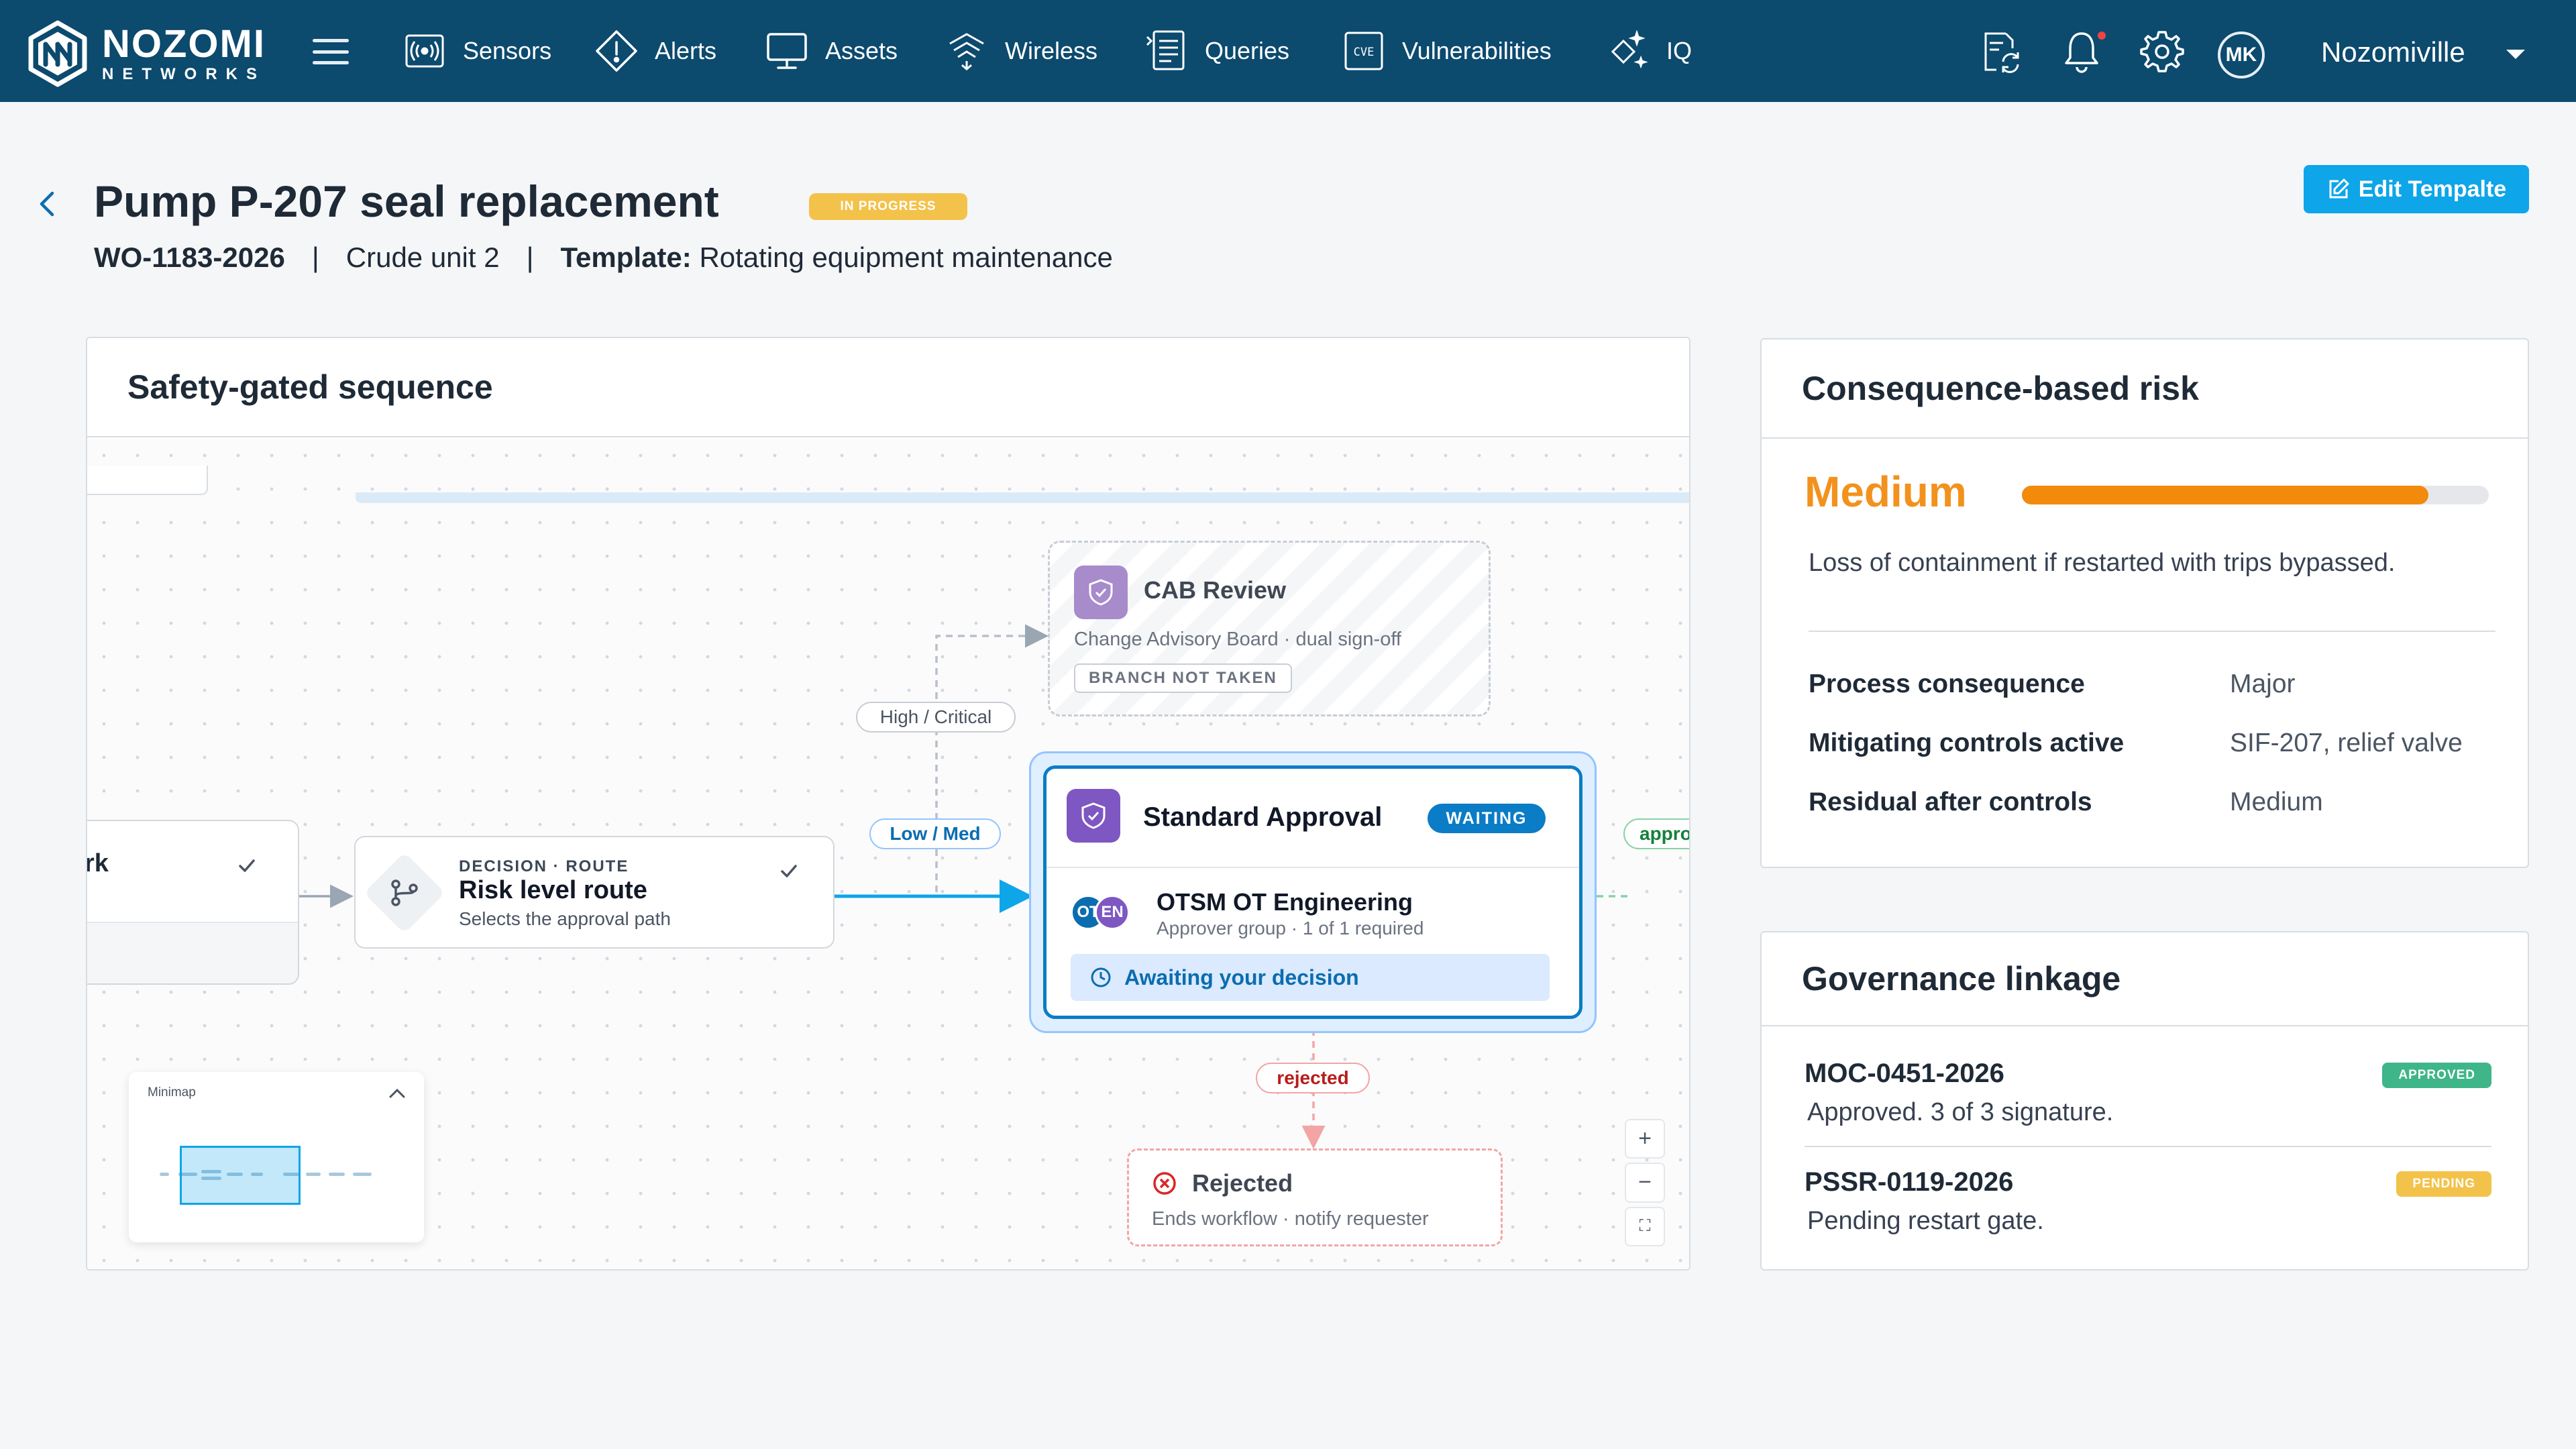 The image size is (2576, 1449). Describe the element at coordinates (2152, 631) in the screenshot. I see `divider` at that location.